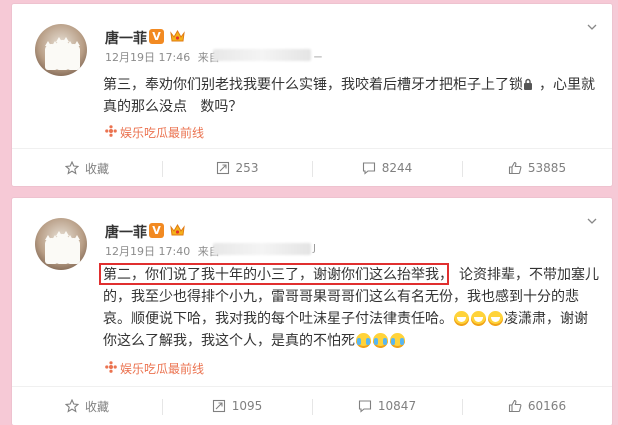 This screenshot has width=618, height=425. I want to click on repost-count: 1095, so click(247, 406).